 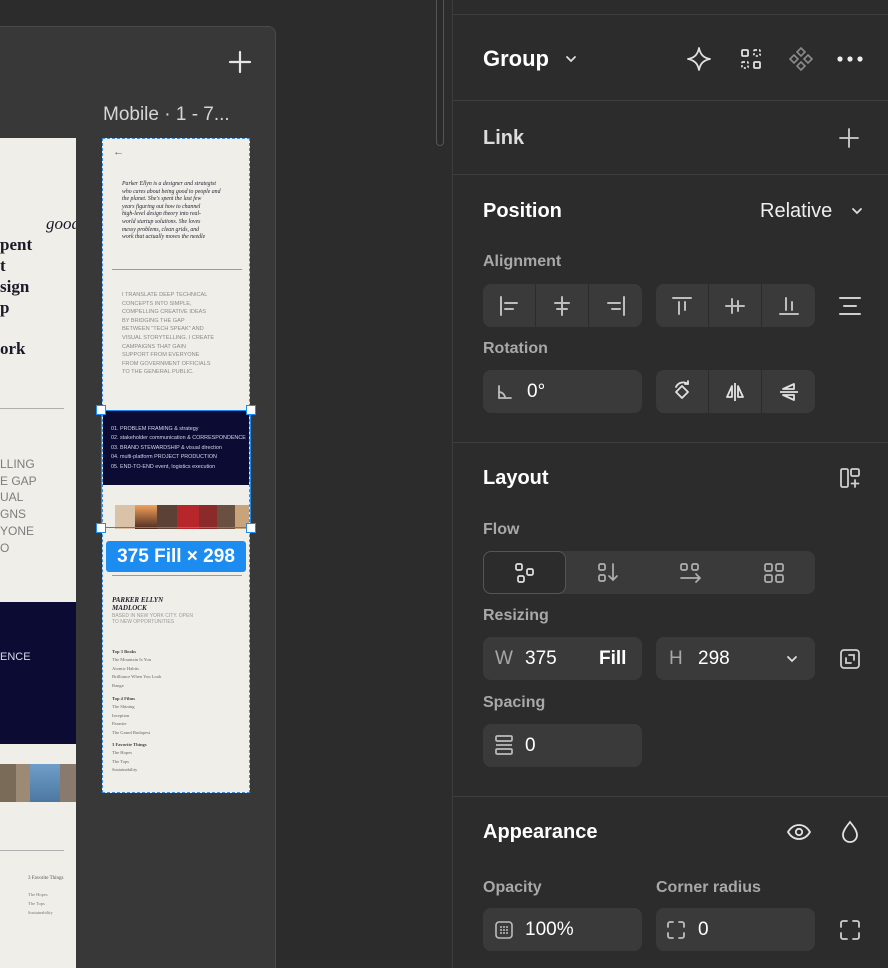 What do you see at coordinates (796, 211) in the screenshot?
I see `position-mode-select: Relative` at bounding box center [796, 211].